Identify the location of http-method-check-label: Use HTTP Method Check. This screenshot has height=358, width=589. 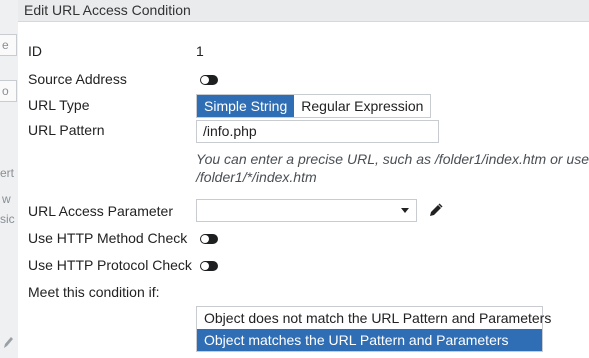
(108, 238).